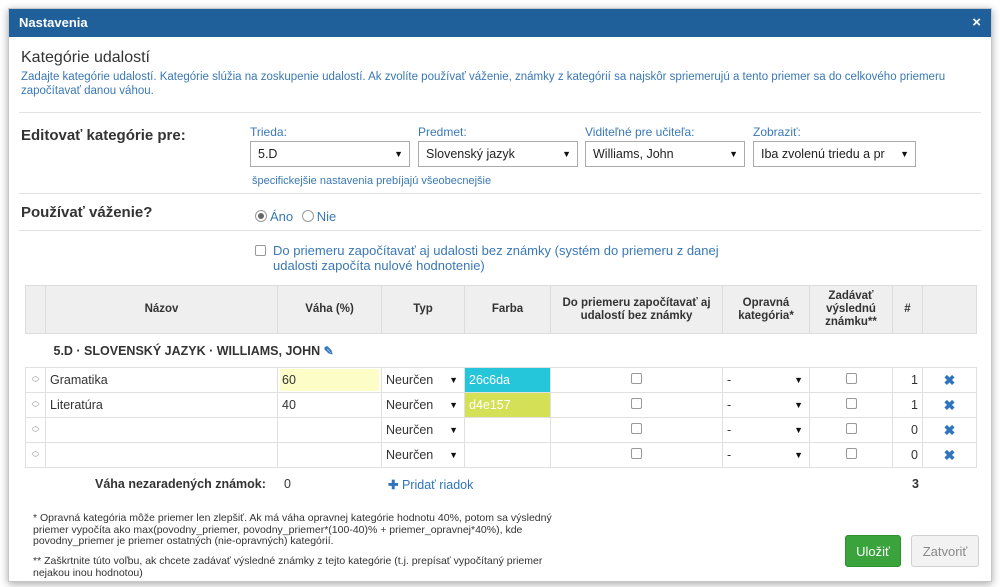  What do you see at coordinates (423, 309) in the screenshot?
I see `header-typ: Typ` at bounding box center [423, 309].